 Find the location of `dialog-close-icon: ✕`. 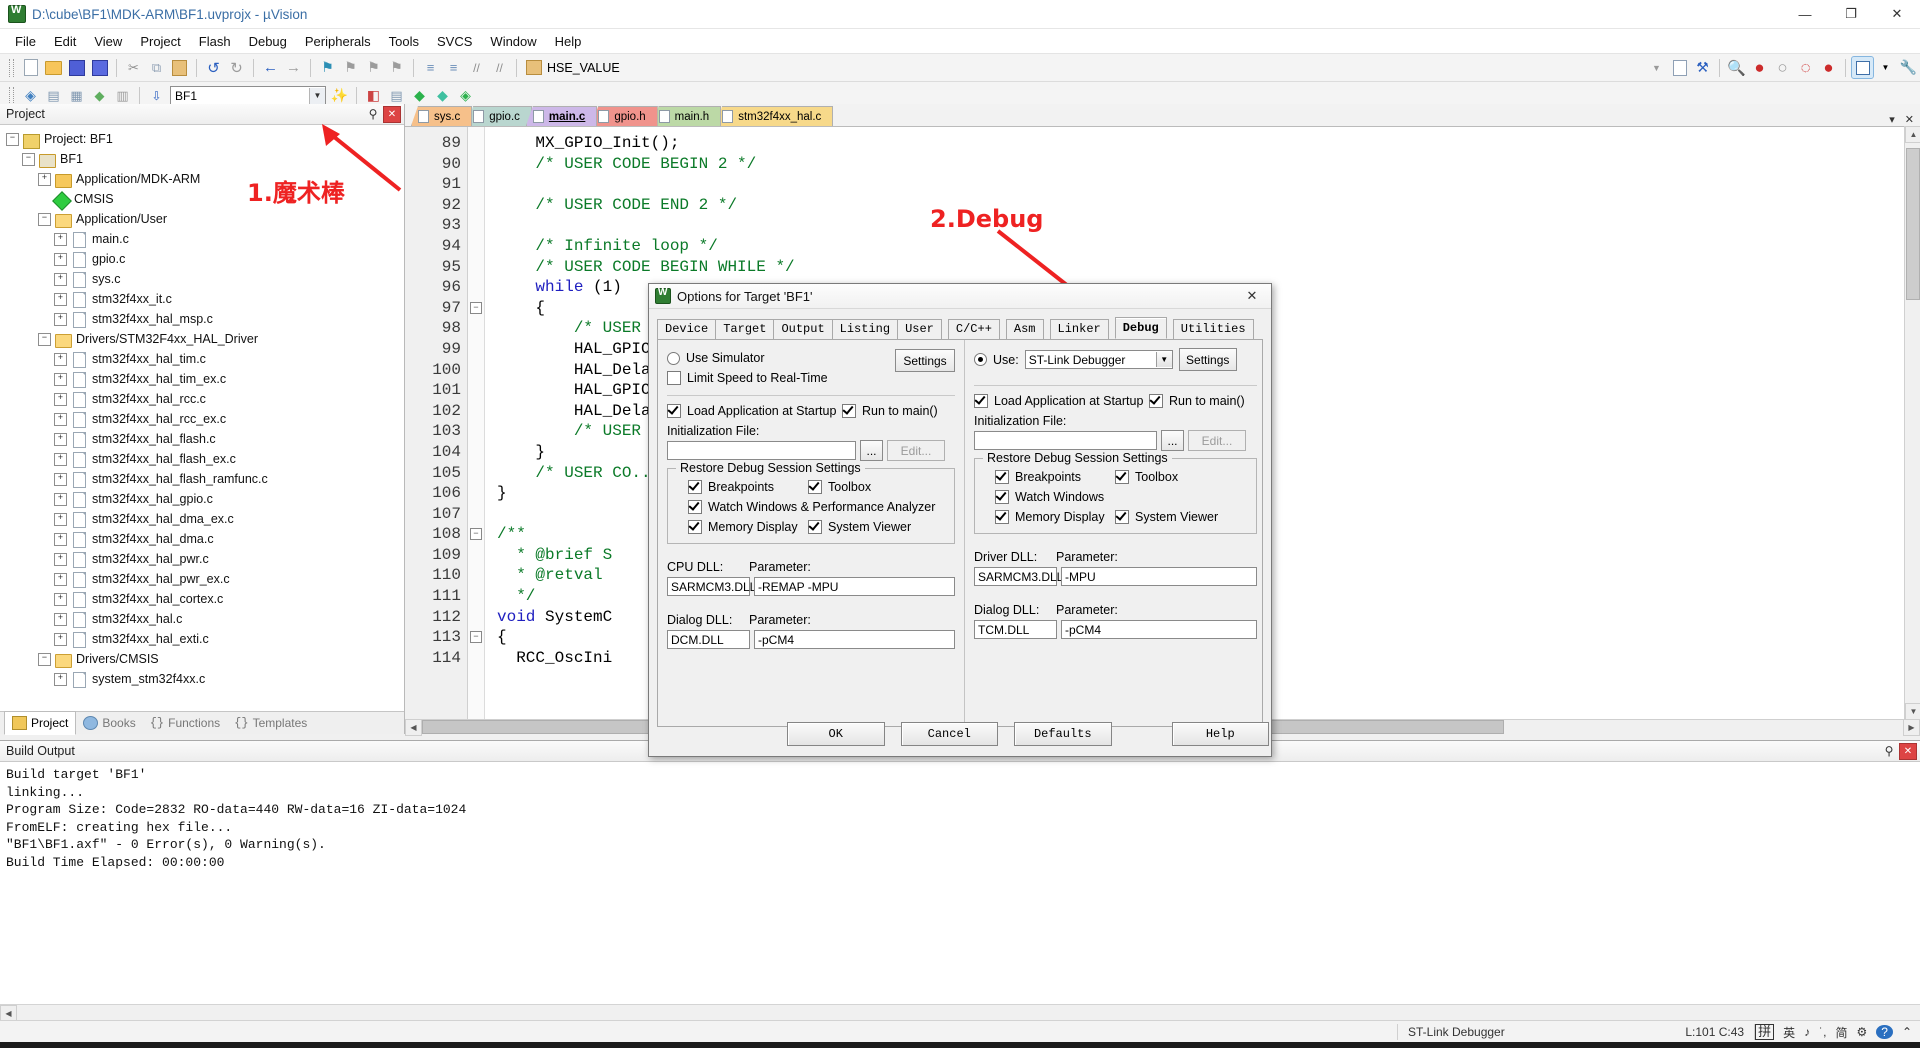

dialog-close-icon: ✕ is located at coordinates (1252, 296).